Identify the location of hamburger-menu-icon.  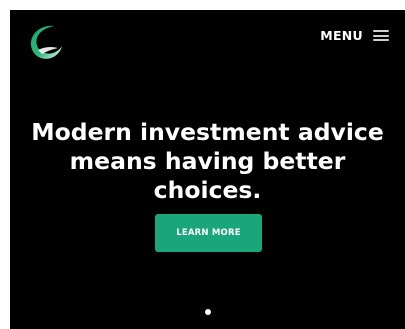
(381, 35).